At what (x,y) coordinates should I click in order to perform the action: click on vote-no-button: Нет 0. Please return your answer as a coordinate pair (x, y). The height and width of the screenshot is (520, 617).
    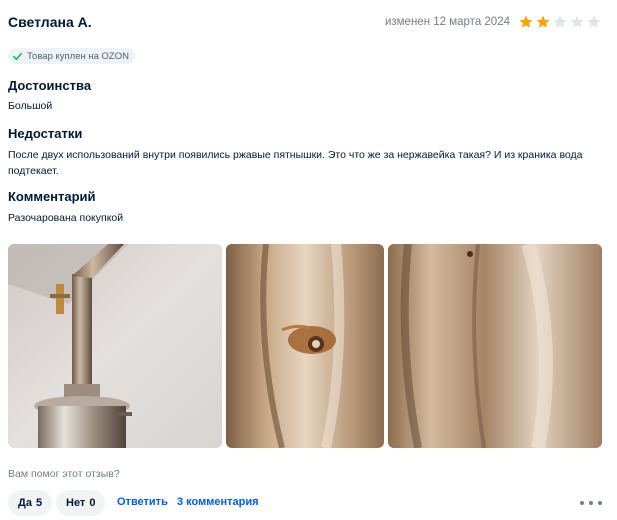
    Looking at the image, I should click on (81, 503).